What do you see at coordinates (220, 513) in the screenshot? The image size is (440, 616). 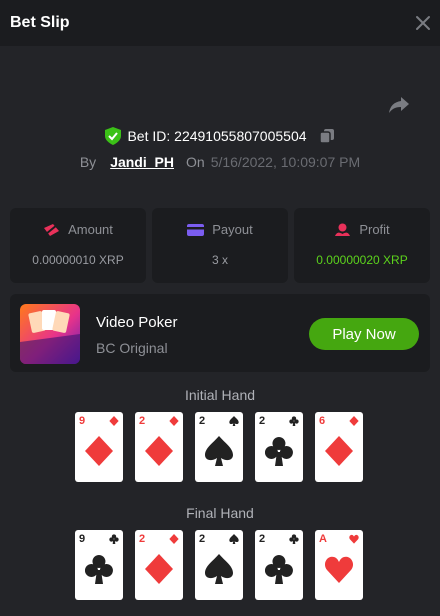 I see `final-hand-title: Final Hand` at bounding box center [220, 513].